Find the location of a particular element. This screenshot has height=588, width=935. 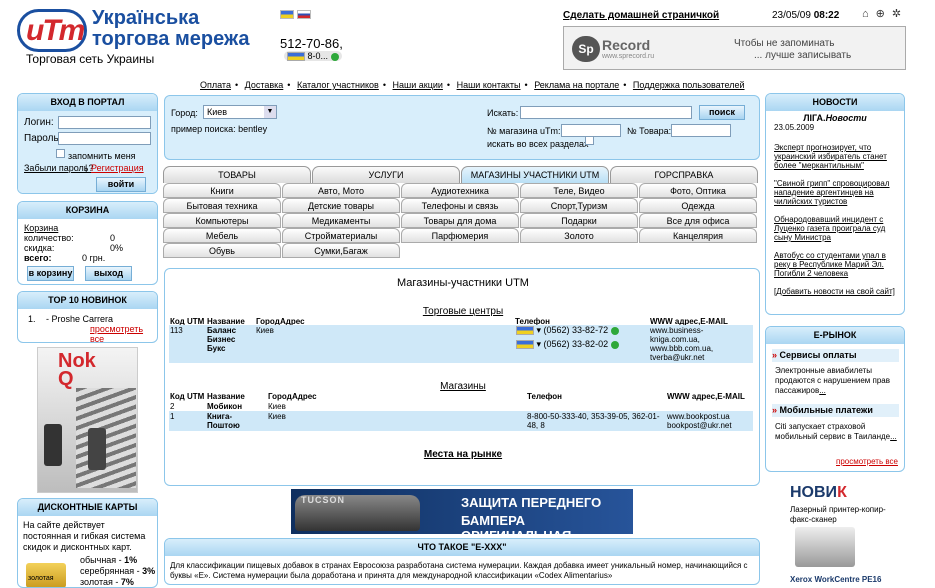

table-row: 2 Мобикон Киев is located at coordinates (462, 406).